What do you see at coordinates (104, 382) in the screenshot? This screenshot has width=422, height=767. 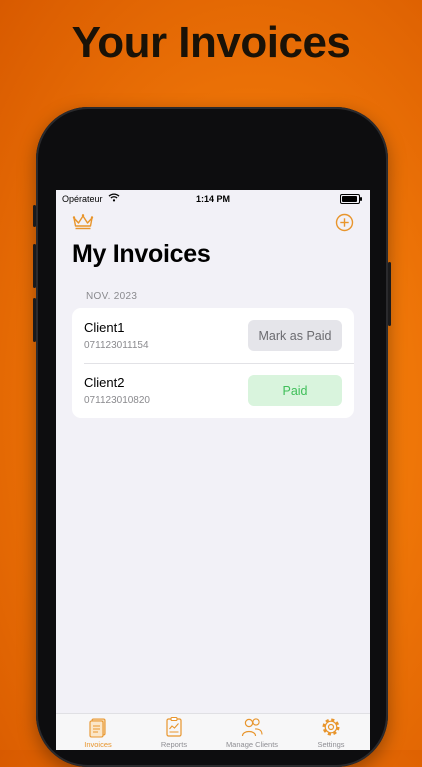 I see `invoice-client-name: Client2` at bounding box center [104, 382].